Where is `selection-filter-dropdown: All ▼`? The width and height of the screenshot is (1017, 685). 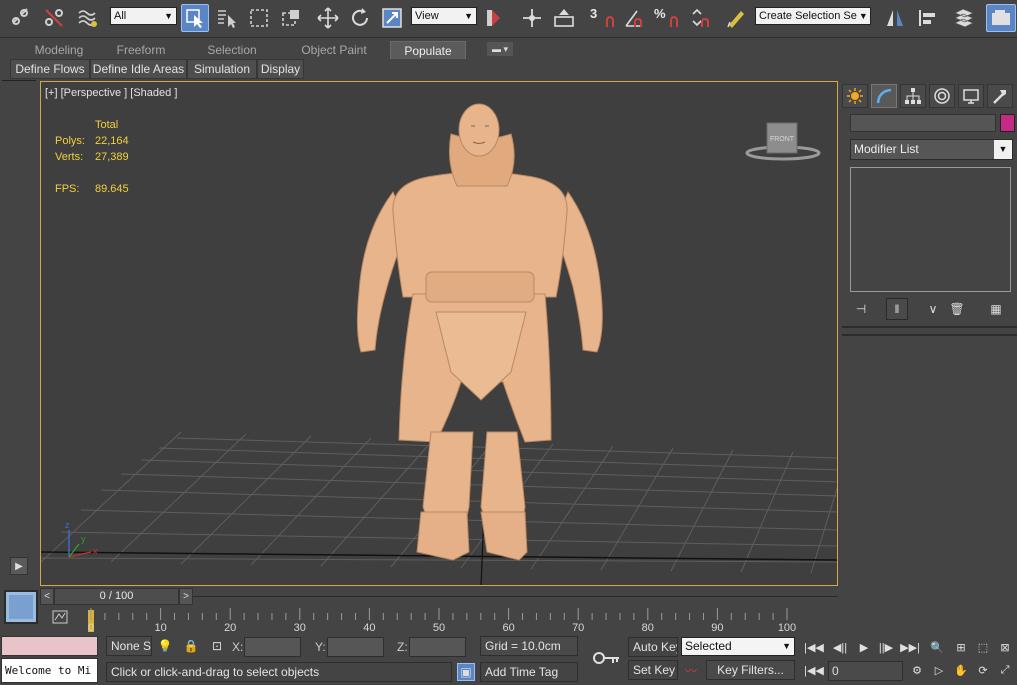 selection-filter-dropdown: All ▼ is located at coordinates (143, 16).